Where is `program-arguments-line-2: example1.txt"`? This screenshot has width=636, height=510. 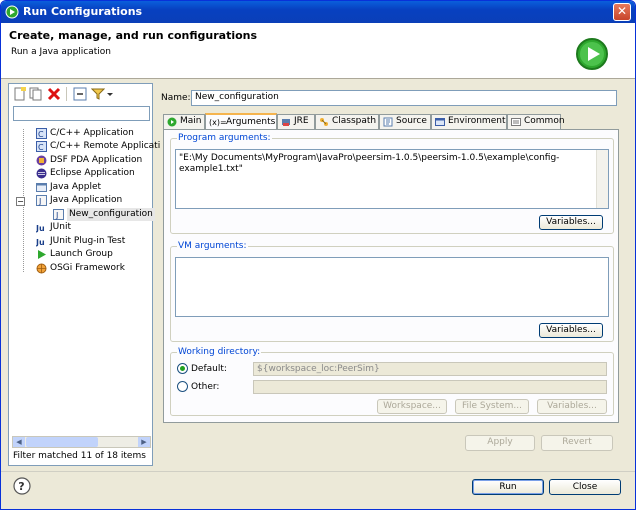
program-arguments-line-2: example1.txt" is located at coordinates (211, 169).